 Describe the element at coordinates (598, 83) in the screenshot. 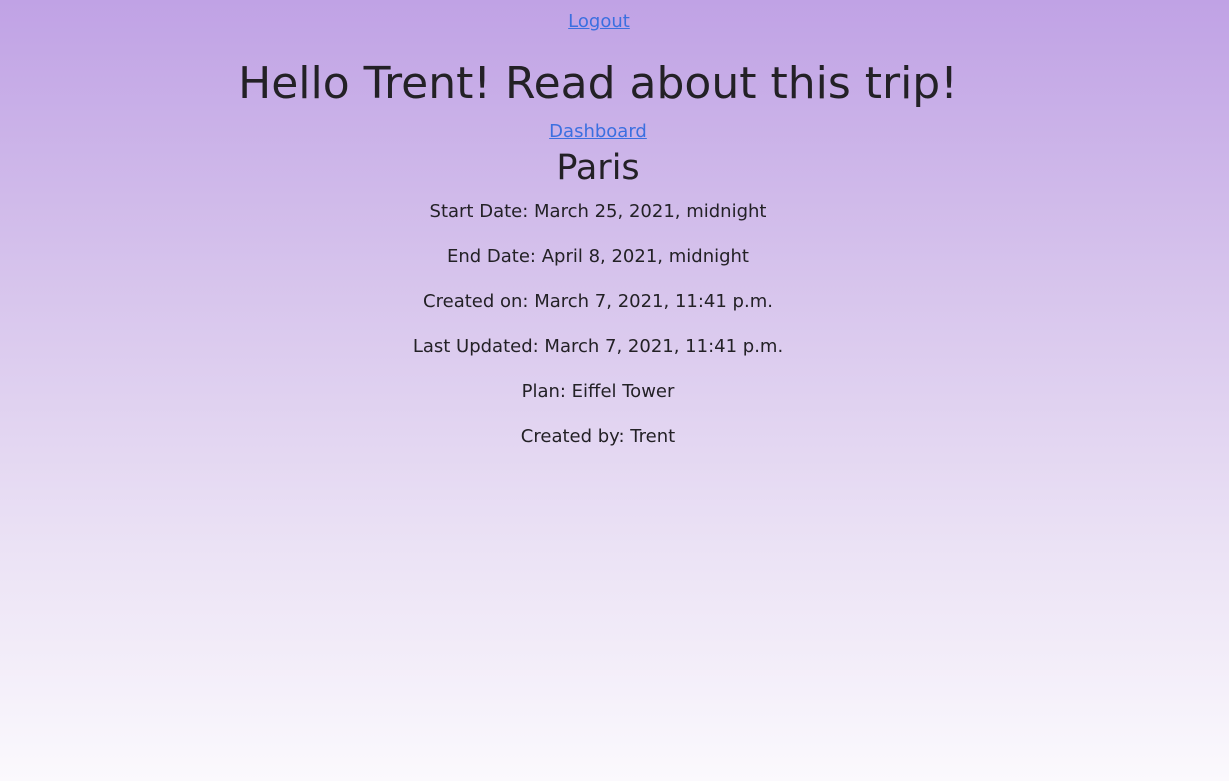

I see `page-heading: Hello Trent! Read about this trip!` at that location.